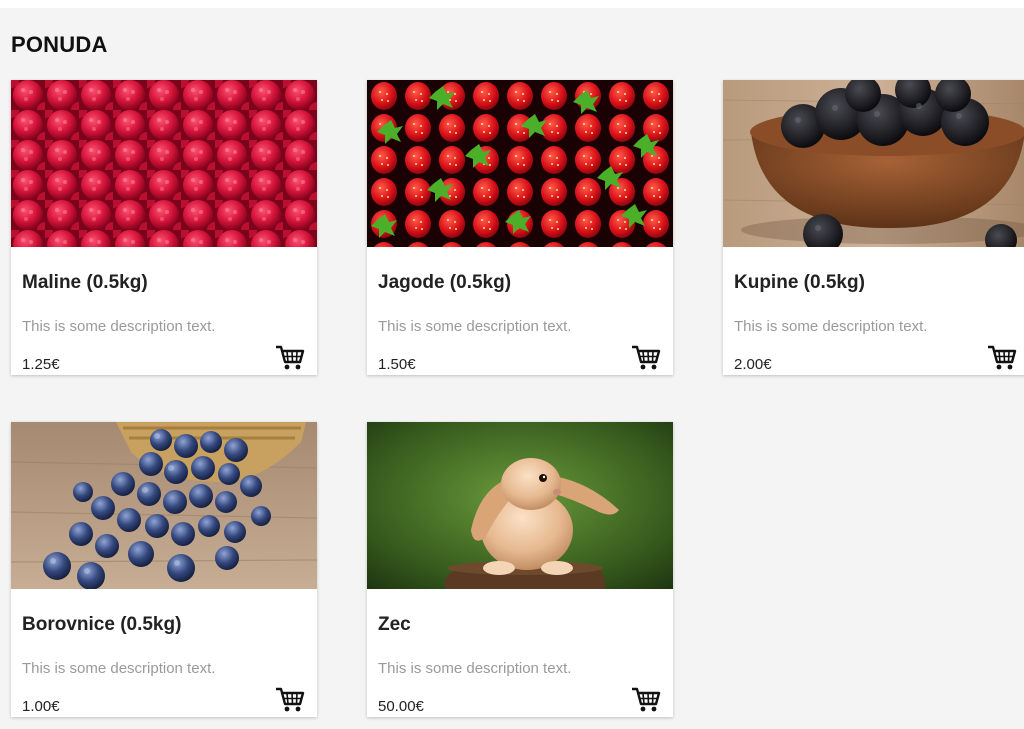 This screenshot has width=1024, height=729. What do you see at coordinates (445, 282) in the screenshot?
I see `product-title: Jagode (0.5kg)` at bounding box center [445, 282].